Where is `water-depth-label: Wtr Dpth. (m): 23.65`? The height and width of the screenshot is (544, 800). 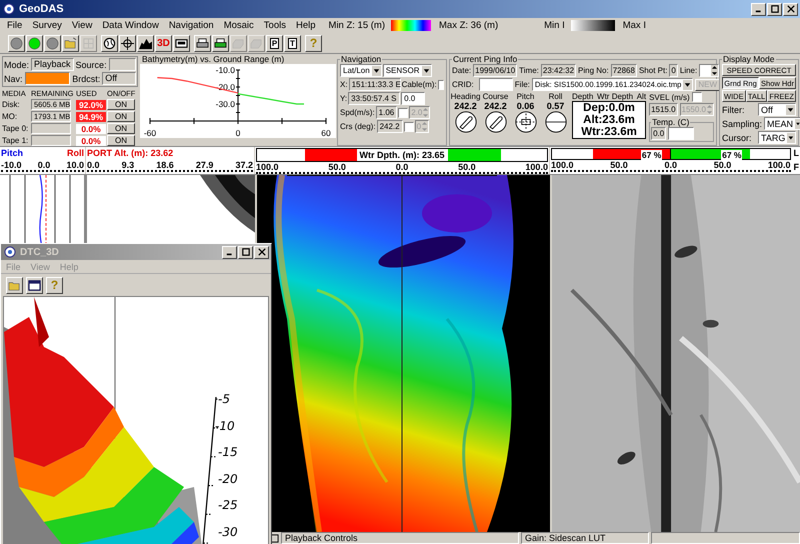
water-depth-label: Wtr Dpth. (m): 23.65 is located at coordinates (402, 155).